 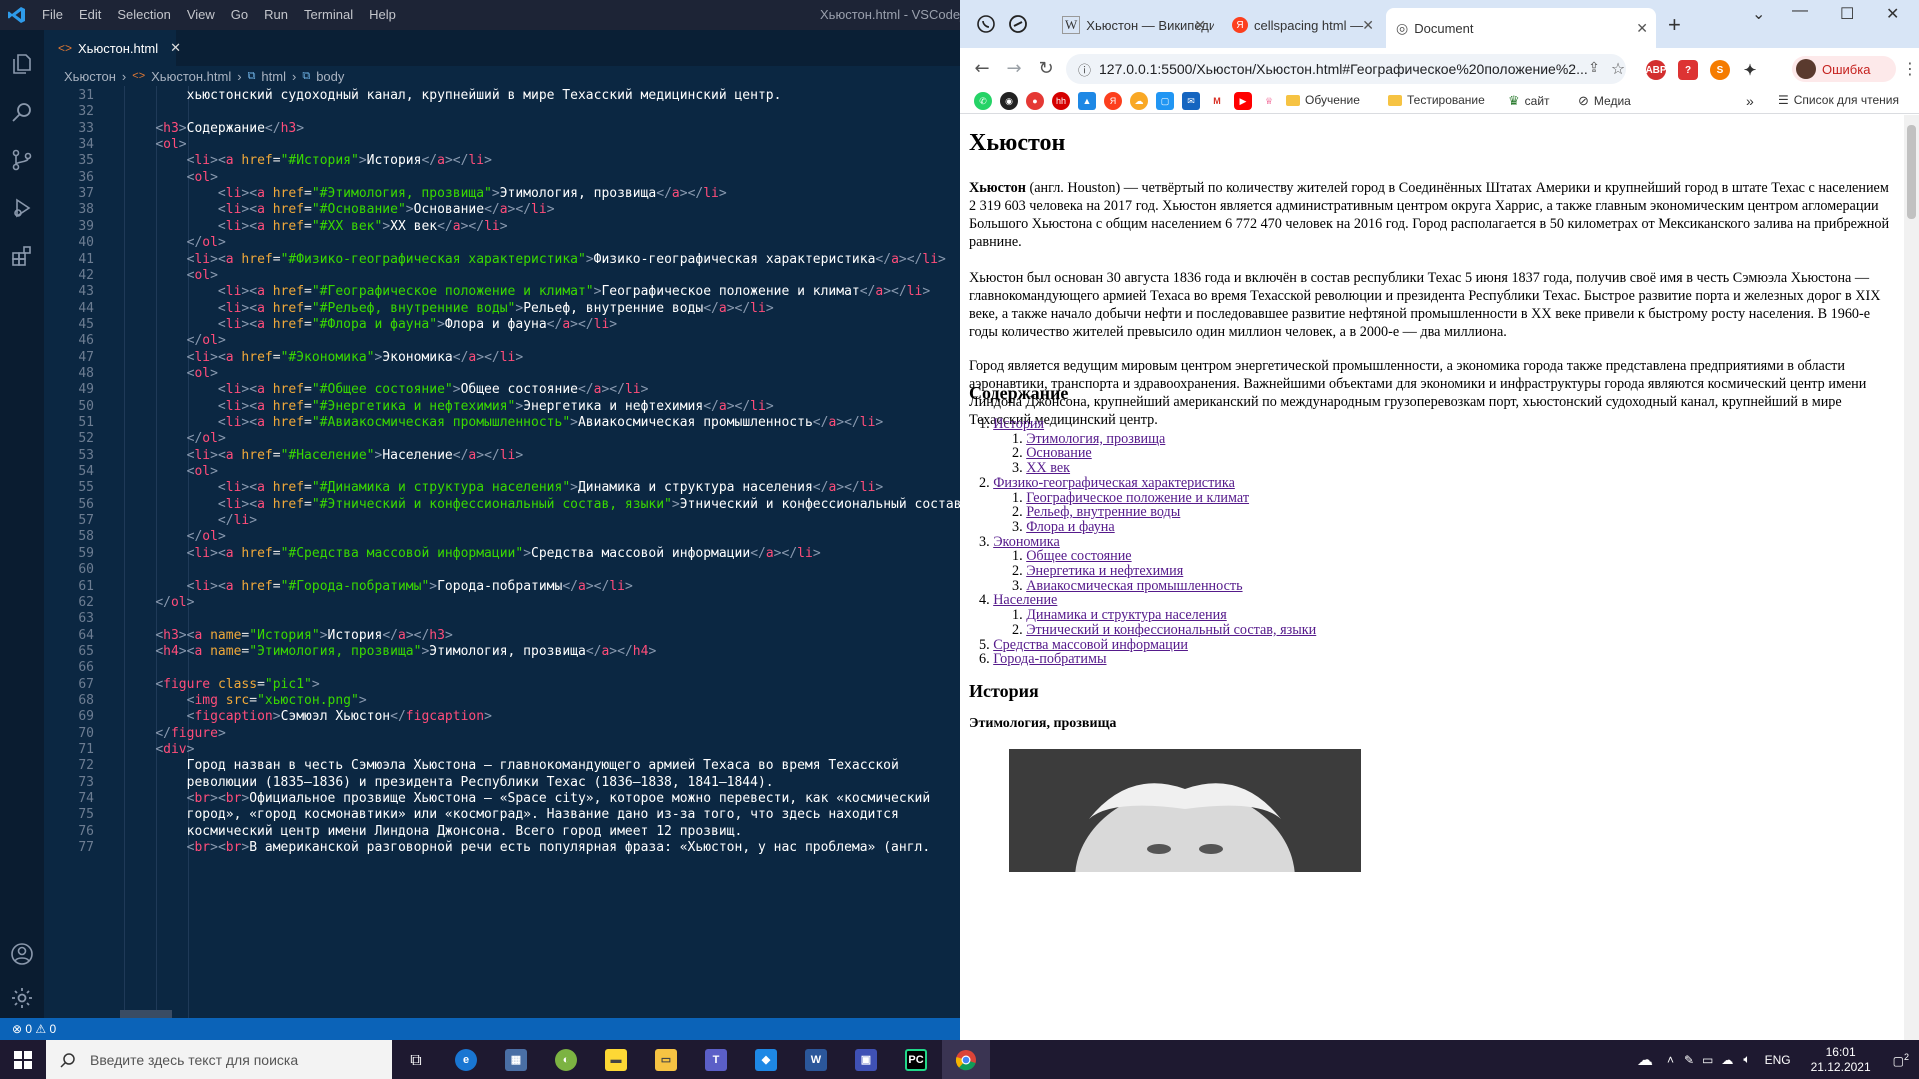 What do you see at coordinates (159, 749) in the screenshot?
I see `code-line: <div>` at bounding box center [159, 749].